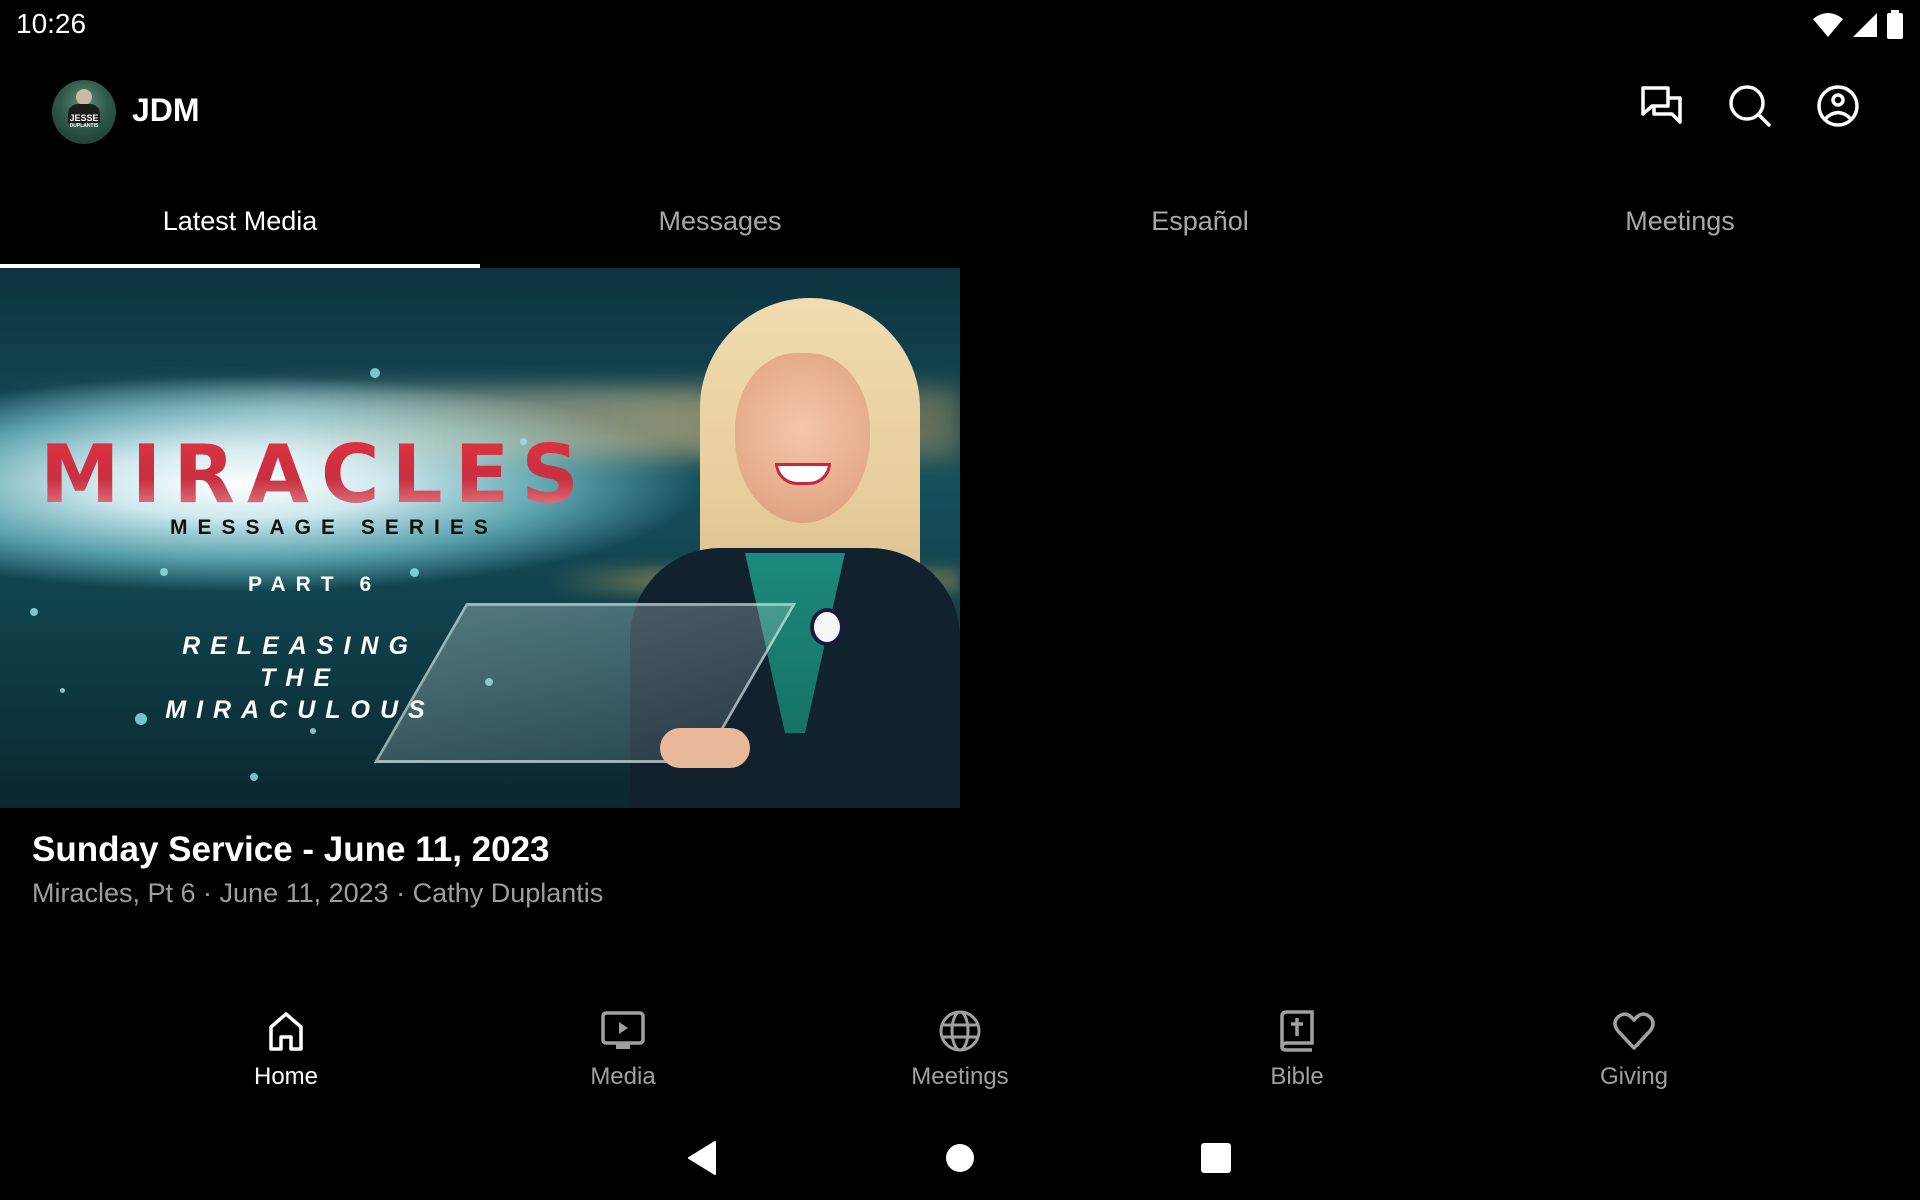  I want to click on bottom-nav: Home Media Meetings Bible Giving, so click(960, 1050).